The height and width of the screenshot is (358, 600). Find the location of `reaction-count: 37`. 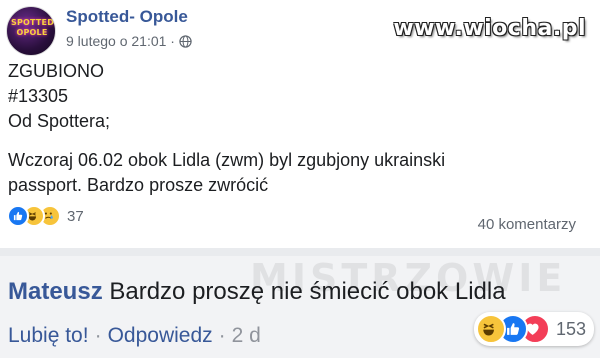

reaction-count: 37 is located at coordinates (75, 216).